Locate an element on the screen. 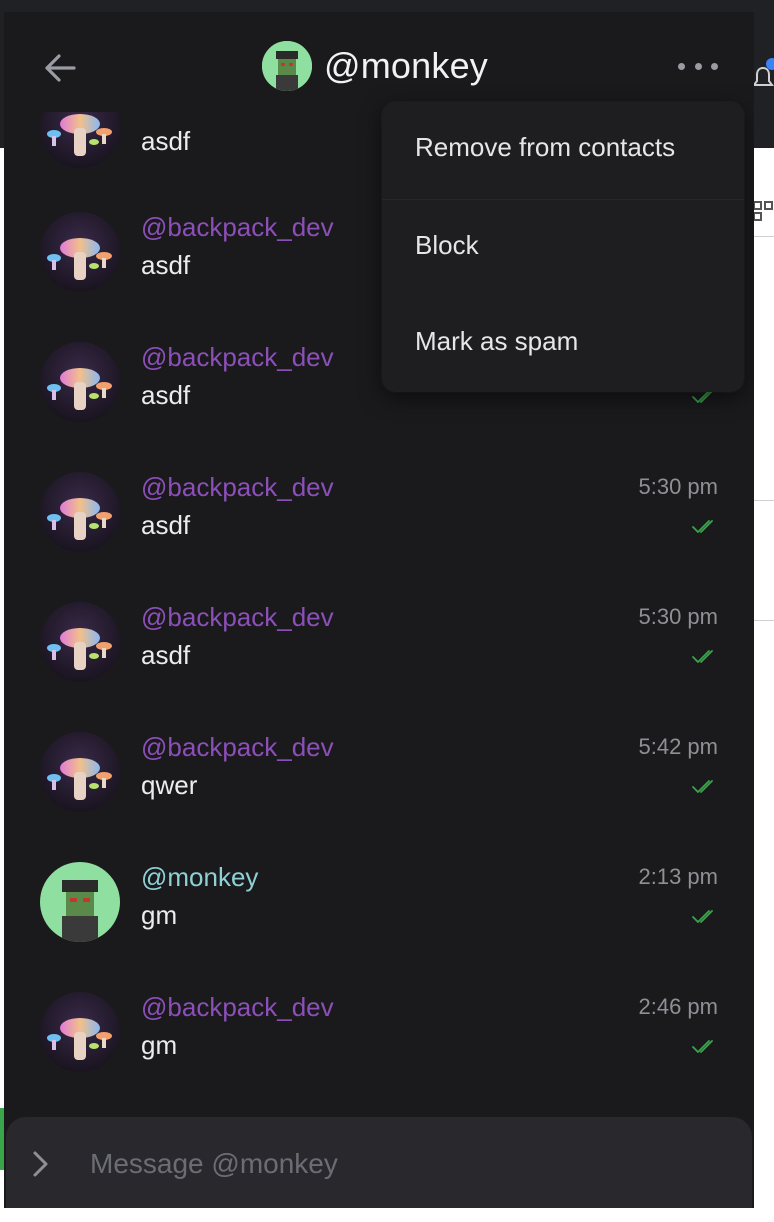  message-timestamp: 5:42 pm is located at coordinates (678, 746).